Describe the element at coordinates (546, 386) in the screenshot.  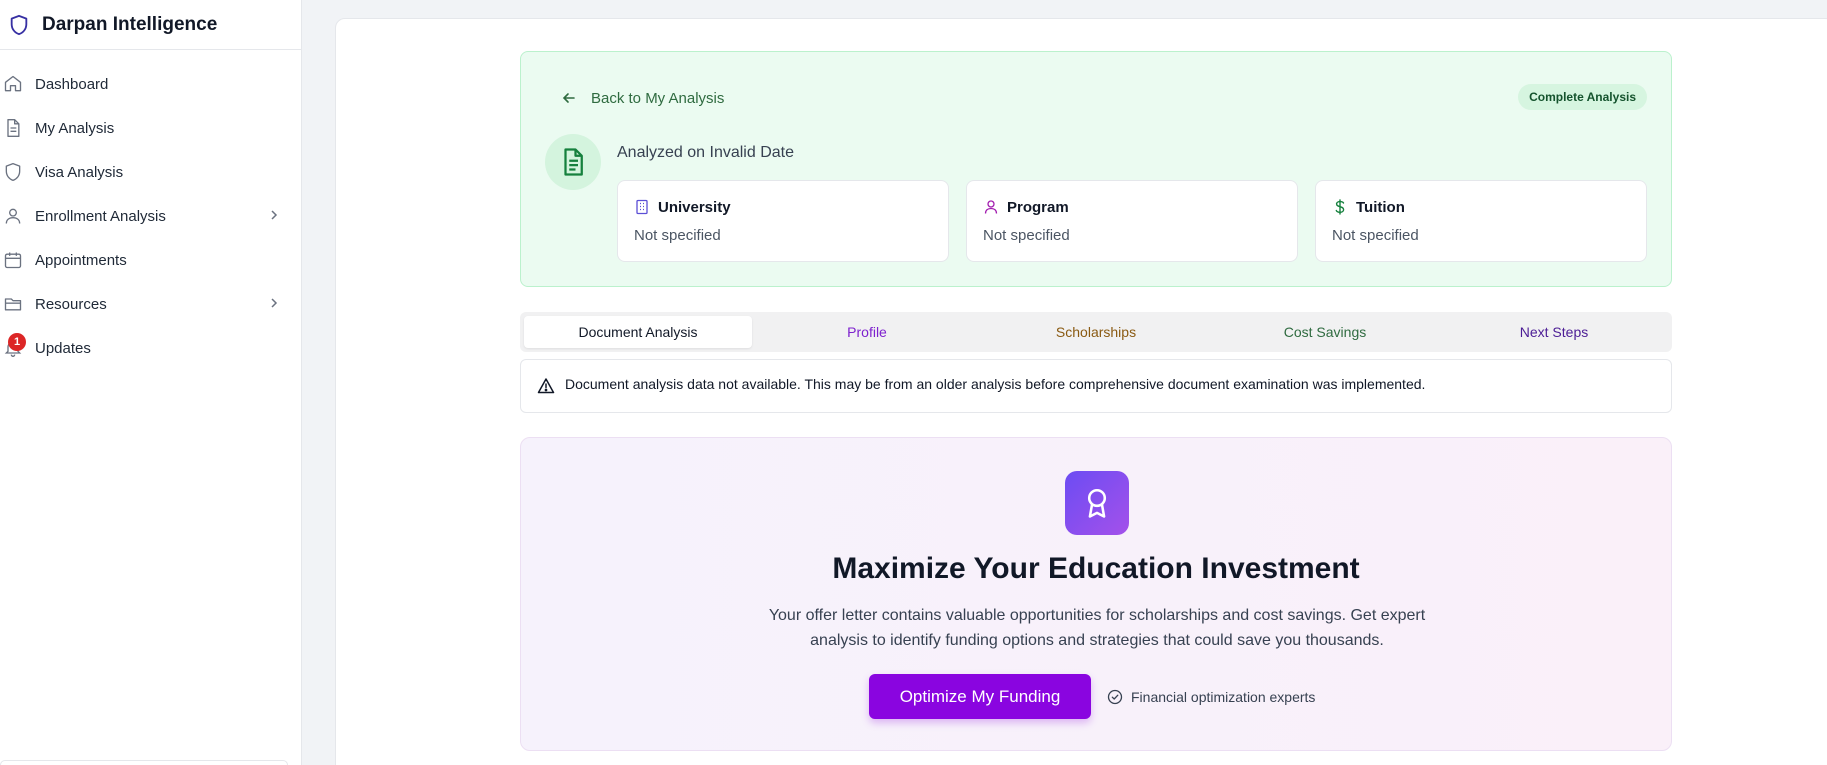
I see `warning-icon` at that location.